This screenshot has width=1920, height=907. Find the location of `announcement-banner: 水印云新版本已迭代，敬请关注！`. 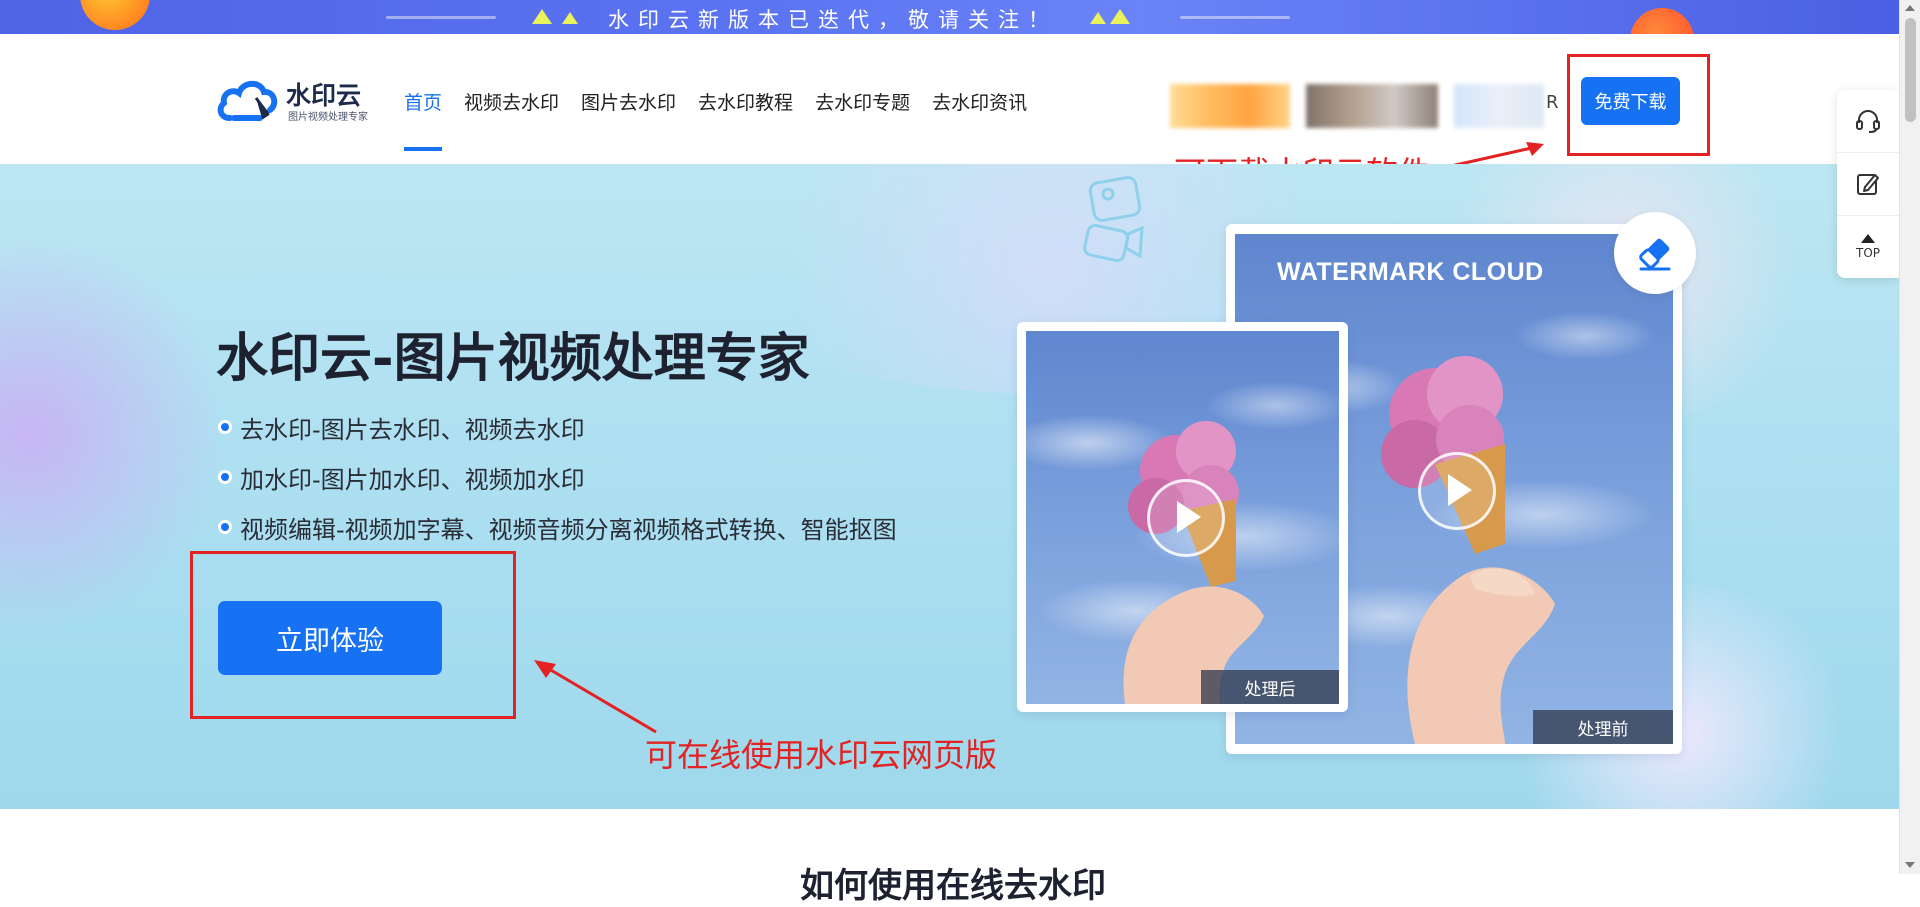

announcement-banner: 水印云新版本已迭代，敬请关注！ is located at coordinates (949, 17).